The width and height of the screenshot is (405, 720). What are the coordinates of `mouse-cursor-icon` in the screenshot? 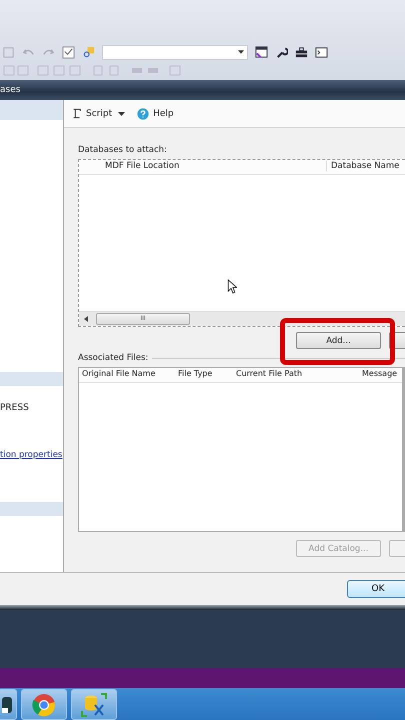 It's located at (232, 286).